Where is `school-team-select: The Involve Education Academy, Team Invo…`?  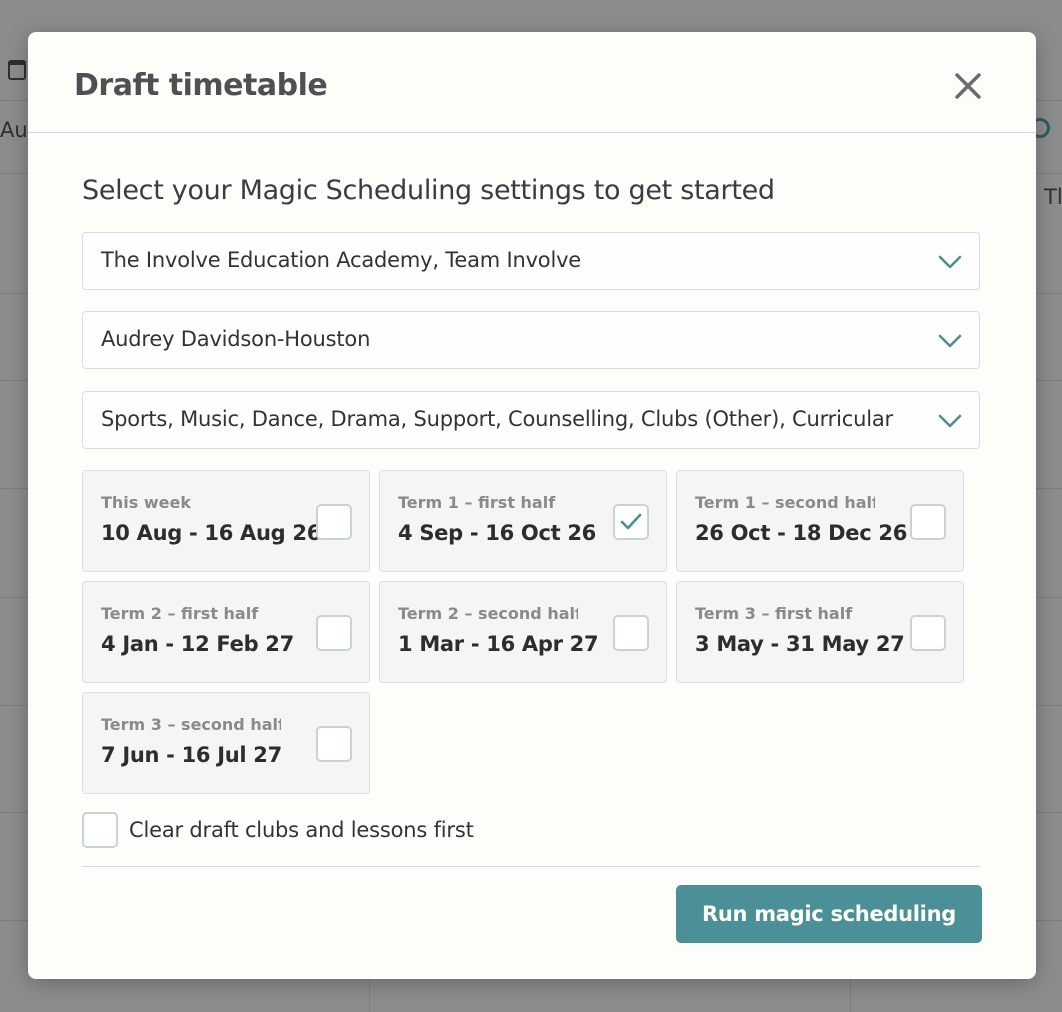
school-team-select: The Involve Education Academy, Team Invo… is located at coordinates (531, 261).